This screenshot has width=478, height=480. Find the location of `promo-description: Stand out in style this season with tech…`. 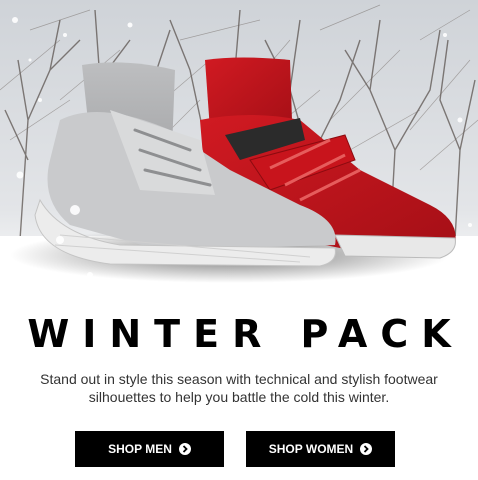

promo-description: Stand out in style this season with tech… is located at coordinates (239, 388).